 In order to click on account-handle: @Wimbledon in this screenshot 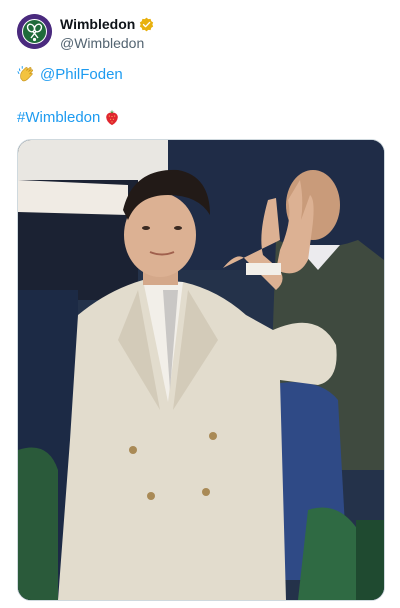, I will do `click(107, 43)`.